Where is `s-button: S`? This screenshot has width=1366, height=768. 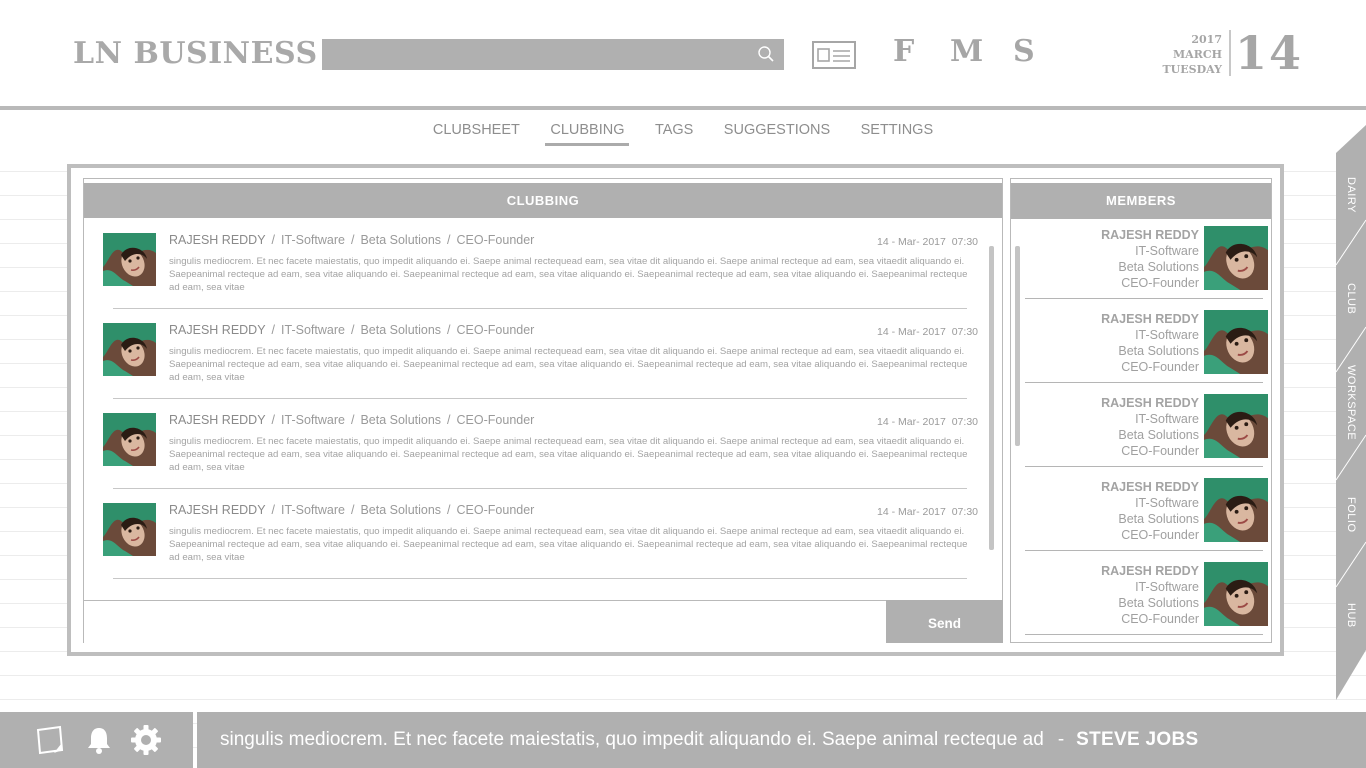
s-button: S is located at coordinates (1024, 51).